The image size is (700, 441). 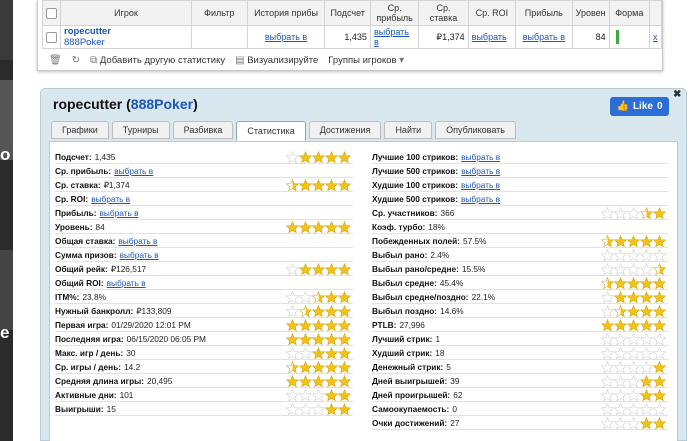 What do you see at coordinates (76, 212) in the screenshot?
I see `stat-label: Прибыль:` at bounding box center [76, 212].